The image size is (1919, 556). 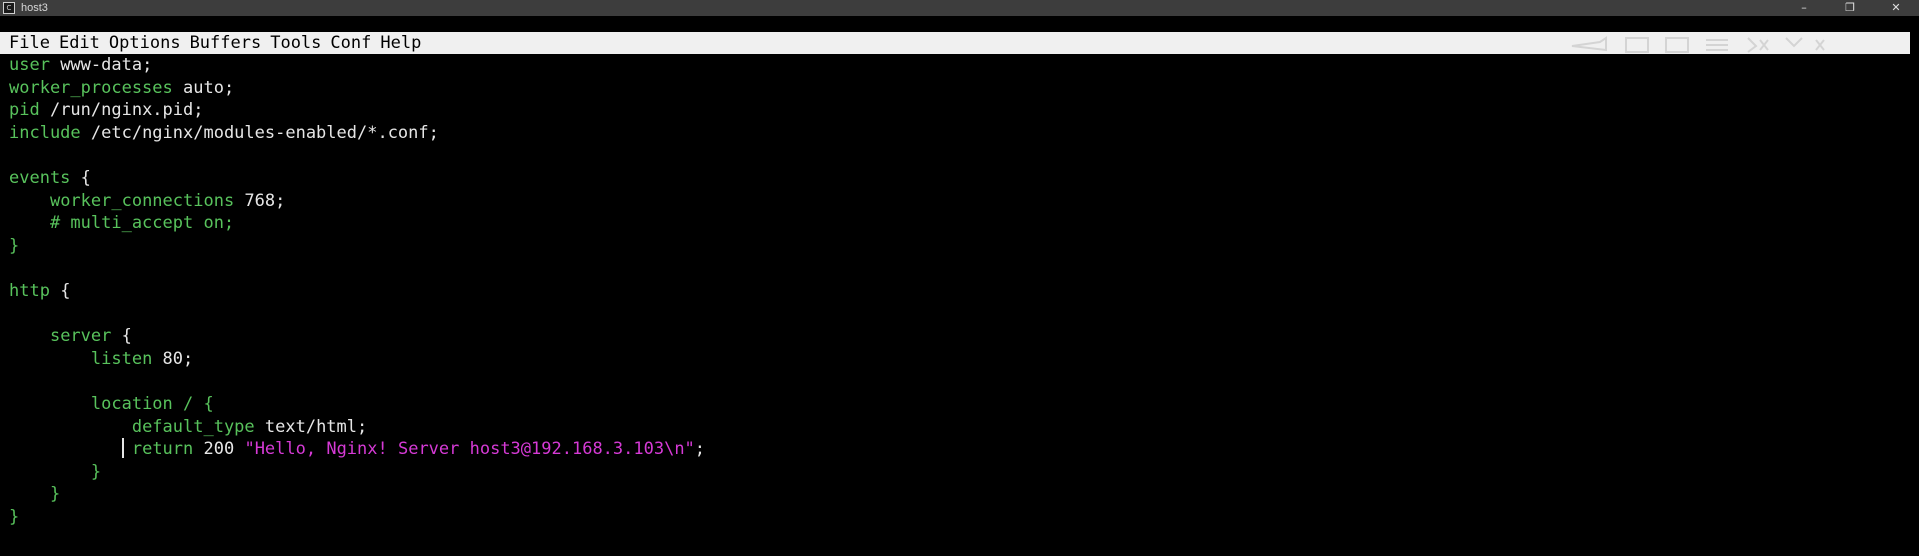 I want to click on menu-edit: Edit, so click(x=75, y=43).